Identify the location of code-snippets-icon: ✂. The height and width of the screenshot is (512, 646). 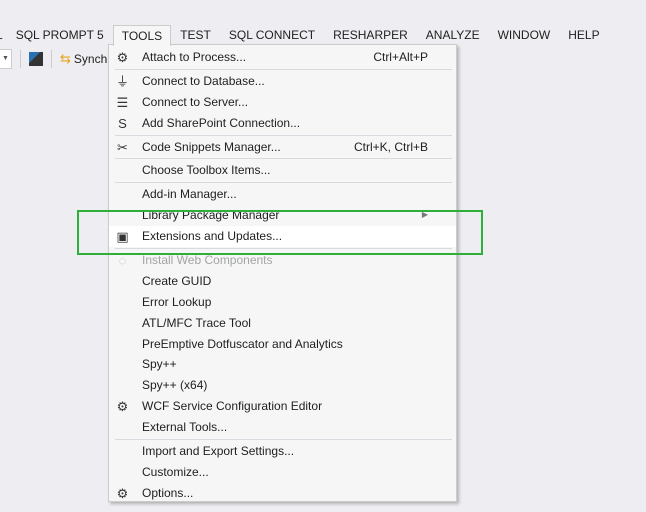
(122, 147).